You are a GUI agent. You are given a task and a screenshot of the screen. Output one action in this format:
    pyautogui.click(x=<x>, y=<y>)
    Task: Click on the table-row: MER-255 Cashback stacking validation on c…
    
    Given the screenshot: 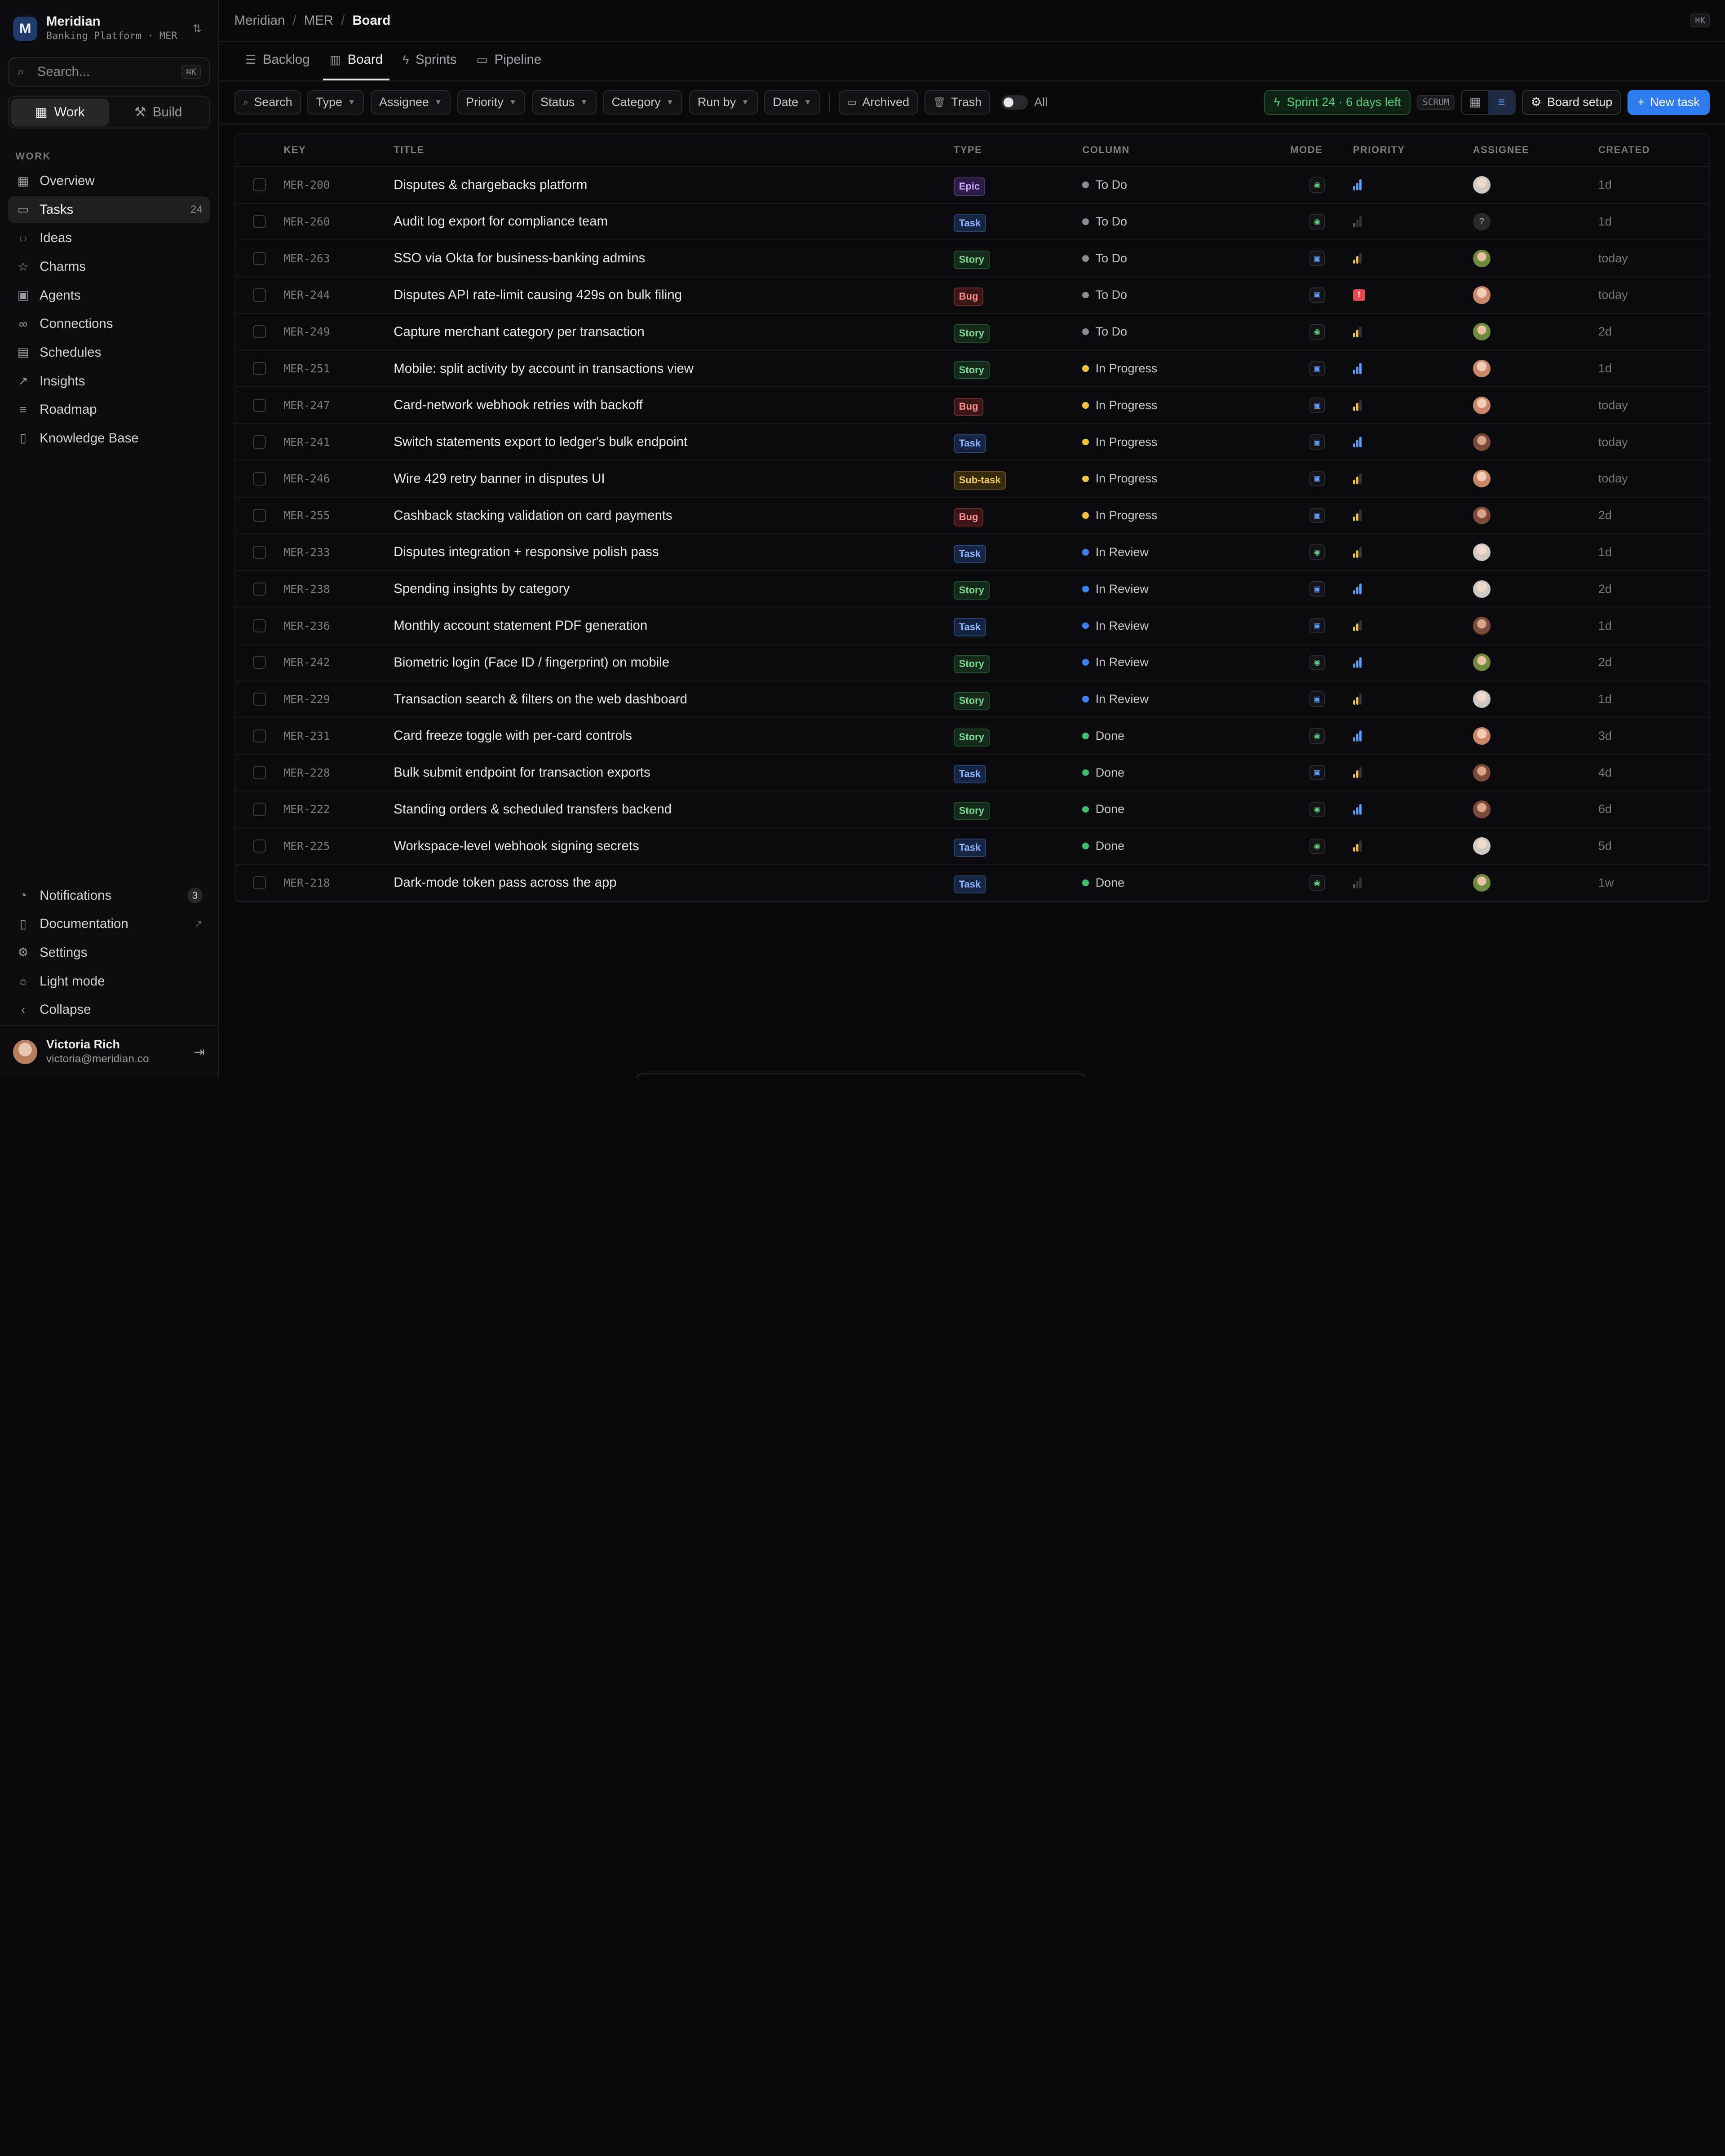 What is the action you would take?
    pyautogui.click(x=972, y=517)
    